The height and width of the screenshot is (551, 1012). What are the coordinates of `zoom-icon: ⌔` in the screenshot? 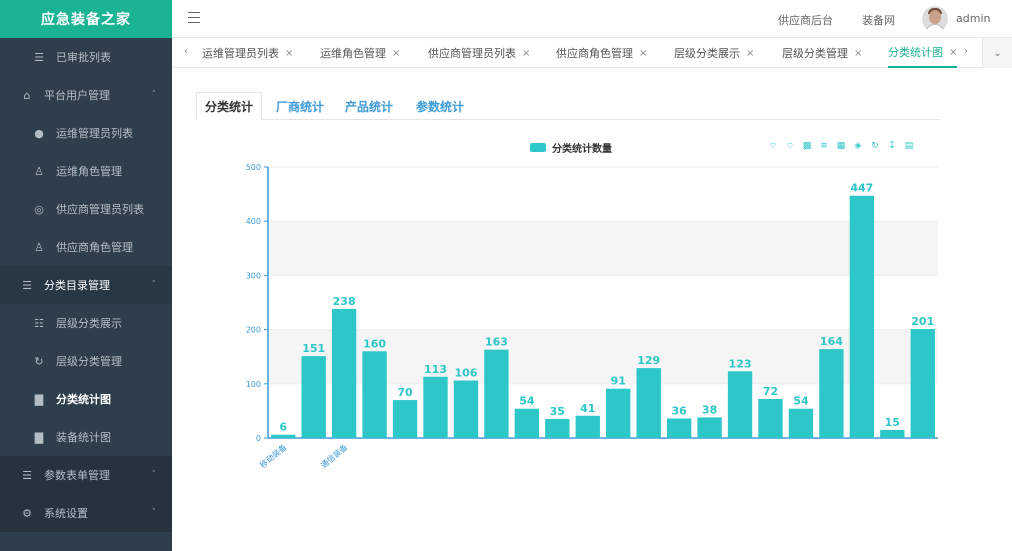 It's located at (773, 146).